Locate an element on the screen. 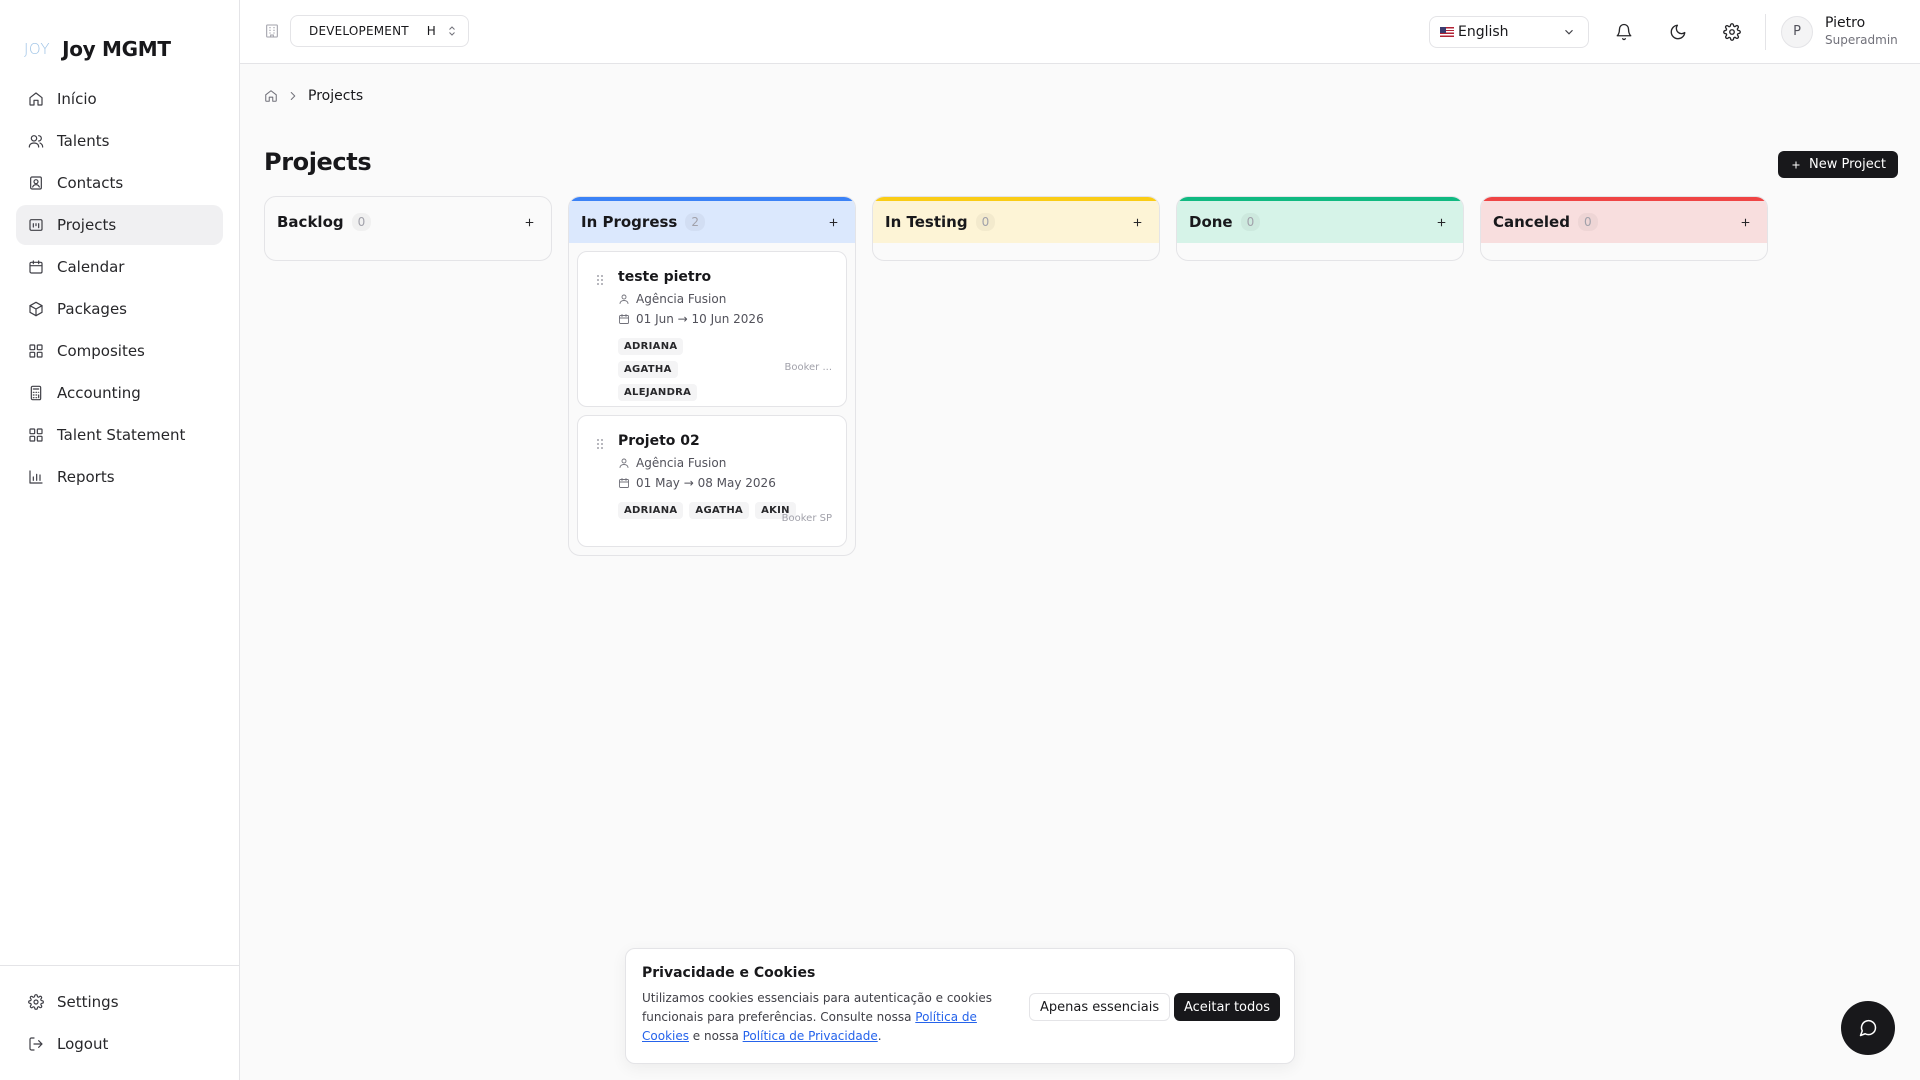 Image resolution: width=1920 pixels, height=1080 pixels. page-title: Projects is located at coordinates (318, 162).